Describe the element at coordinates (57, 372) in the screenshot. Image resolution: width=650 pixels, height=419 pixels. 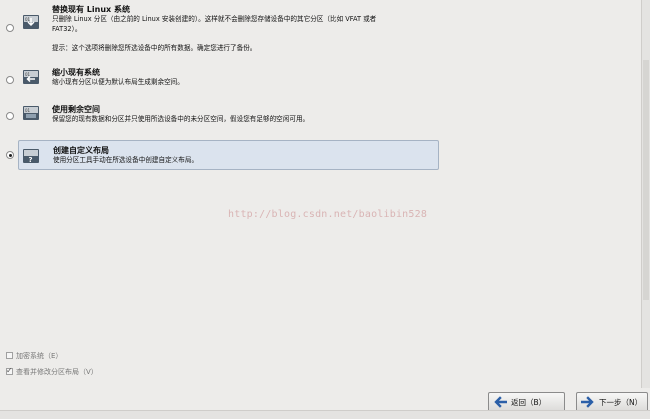
I see `checkbox-label: 查看并修改分区布局（V）` at that location.